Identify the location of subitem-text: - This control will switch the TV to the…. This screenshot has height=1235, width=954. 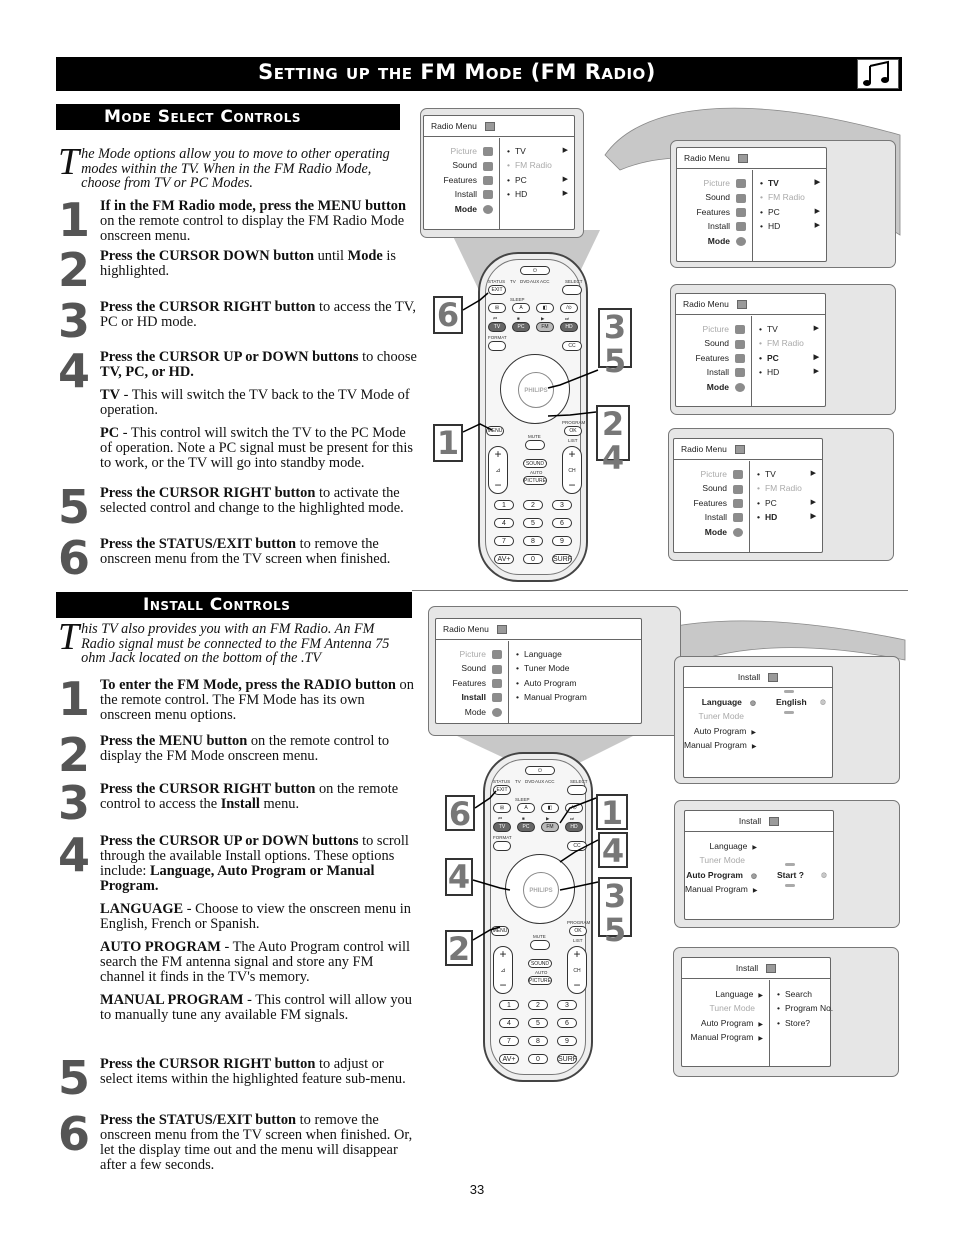
(256, 448).